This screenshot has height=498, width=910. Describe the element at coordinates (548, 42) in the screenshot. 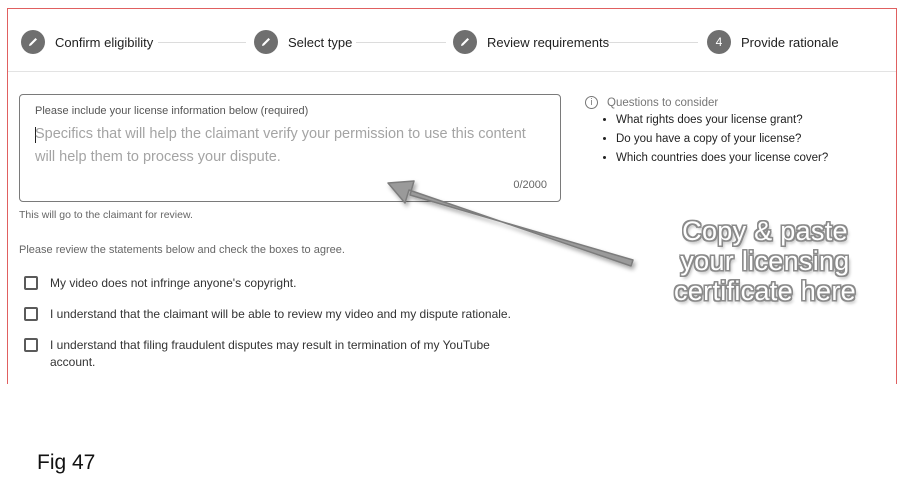

I see `step-label: Review requirements` at that location.